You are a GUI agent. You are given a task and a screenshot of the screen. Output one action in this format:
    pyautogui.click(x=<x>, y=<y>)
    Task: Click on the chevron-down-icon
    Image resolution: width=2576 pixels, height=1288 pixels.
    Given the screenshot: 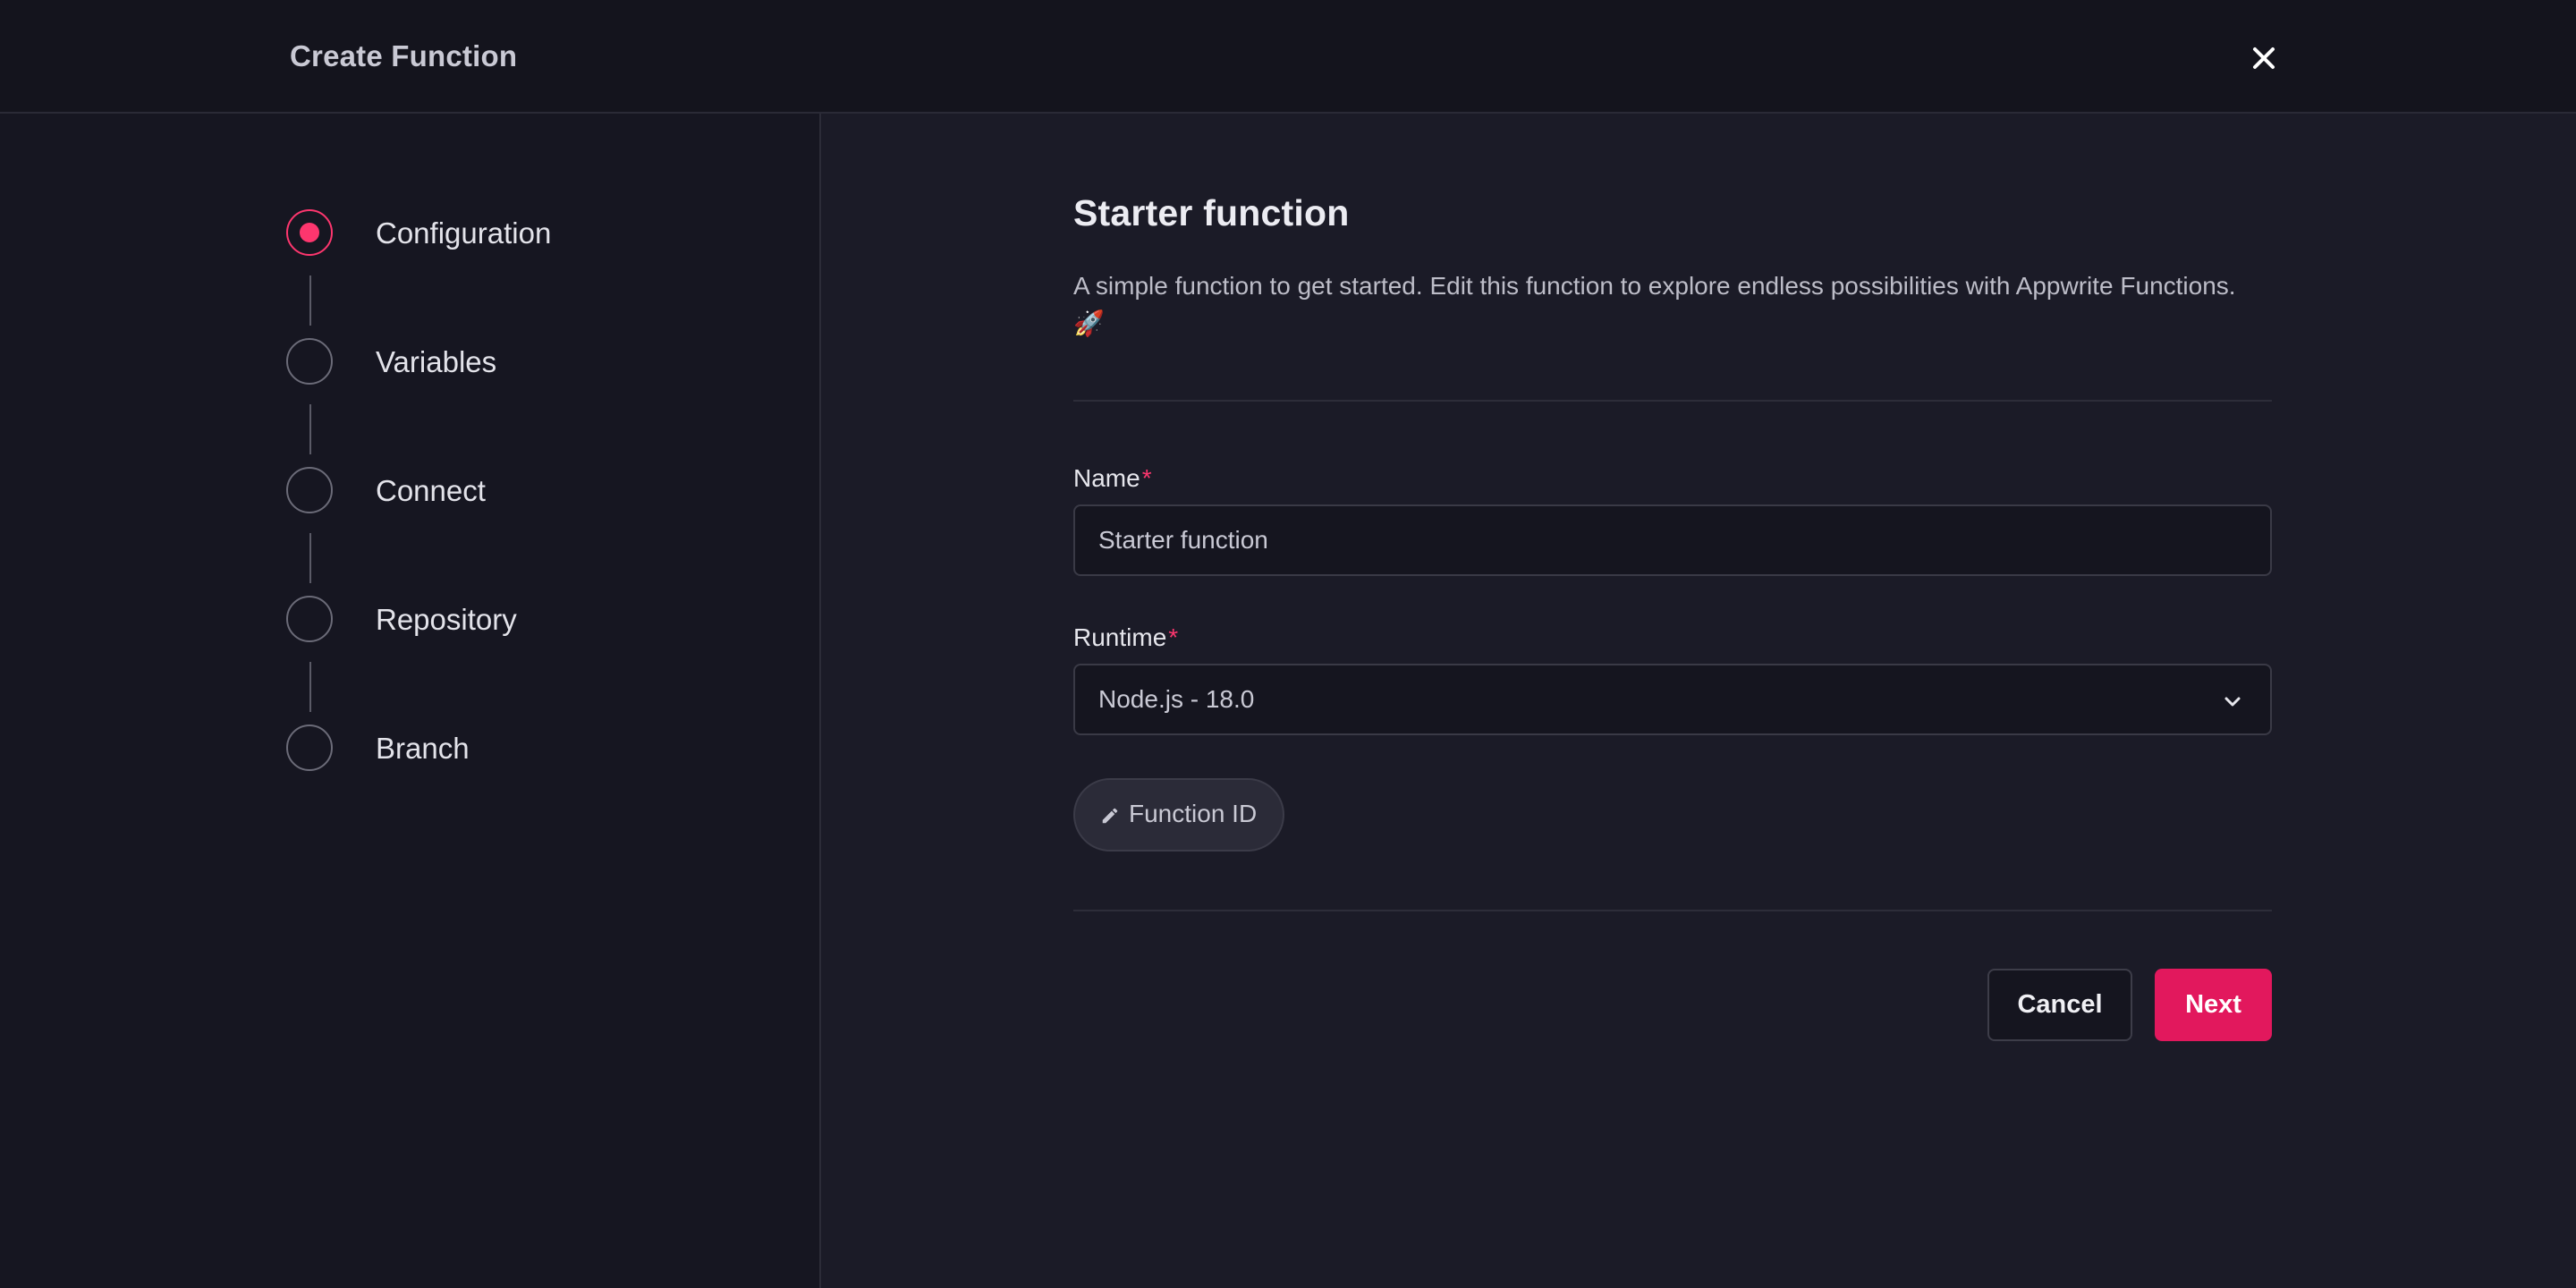 What is the action you would take?
    pyautogui.click(x=2232, y=702)
    